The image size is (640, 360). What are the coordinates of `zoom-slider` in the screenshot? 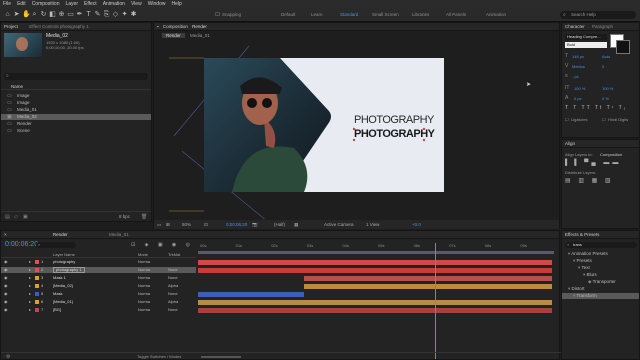 It's located at (221, 357).